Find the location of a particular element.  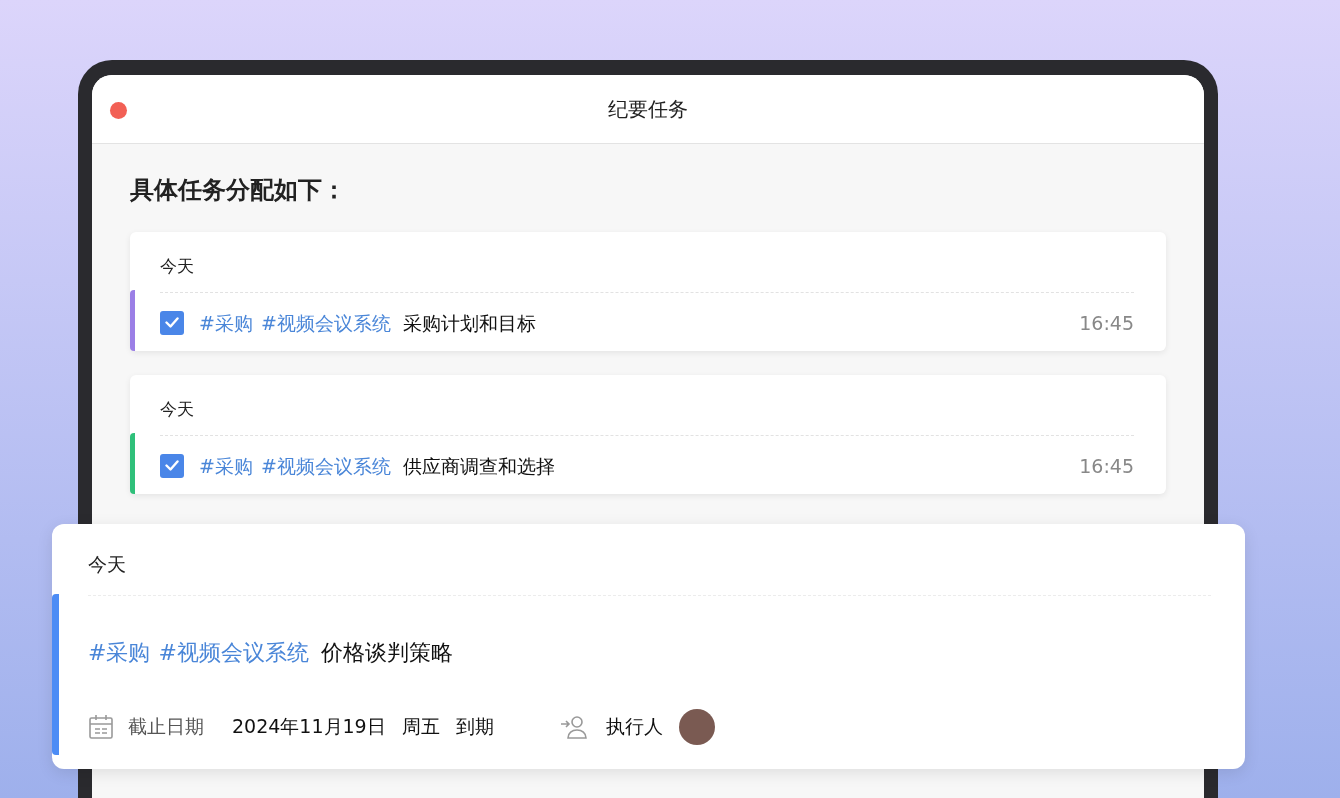

assignee-label: 执行人 is located at coordinates (634, 727).